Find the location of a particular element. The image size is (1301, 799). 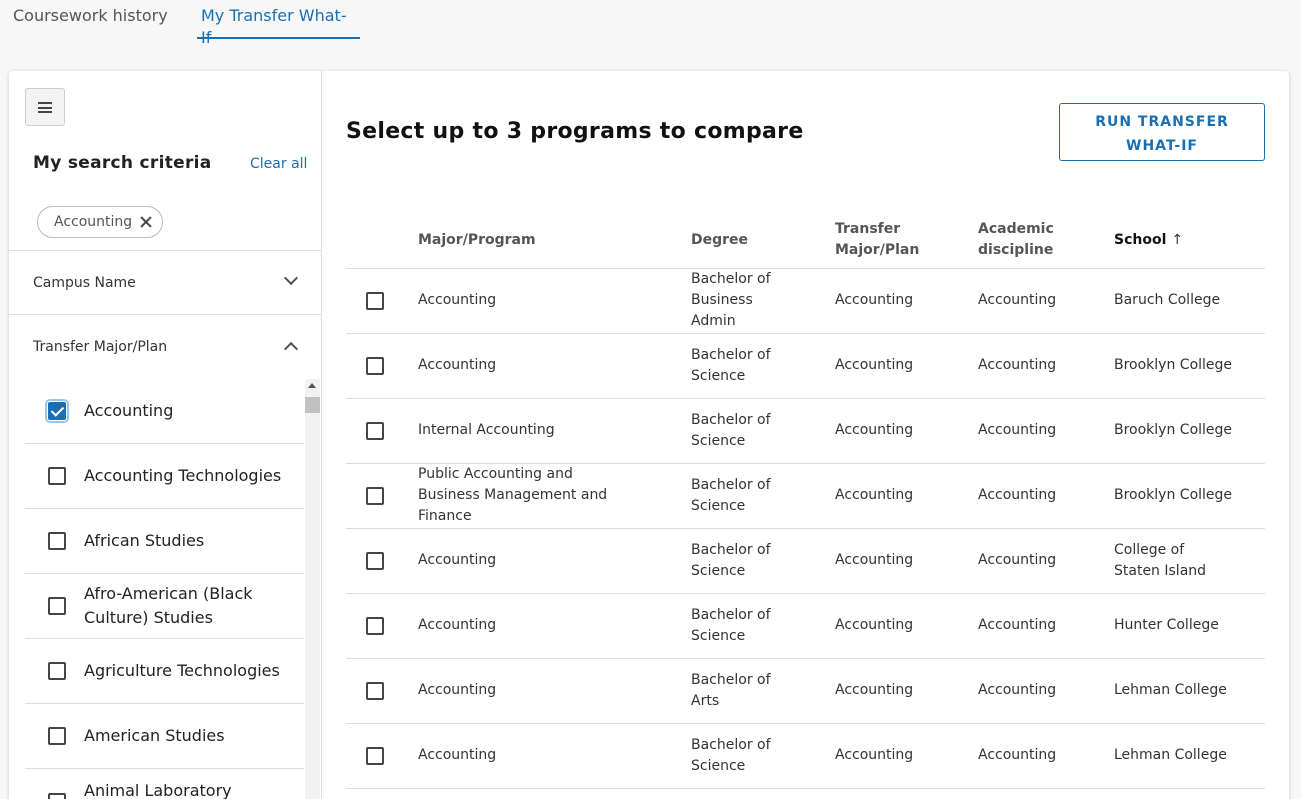

criteria-chip: Accounting is located at coordinates (100, 222).